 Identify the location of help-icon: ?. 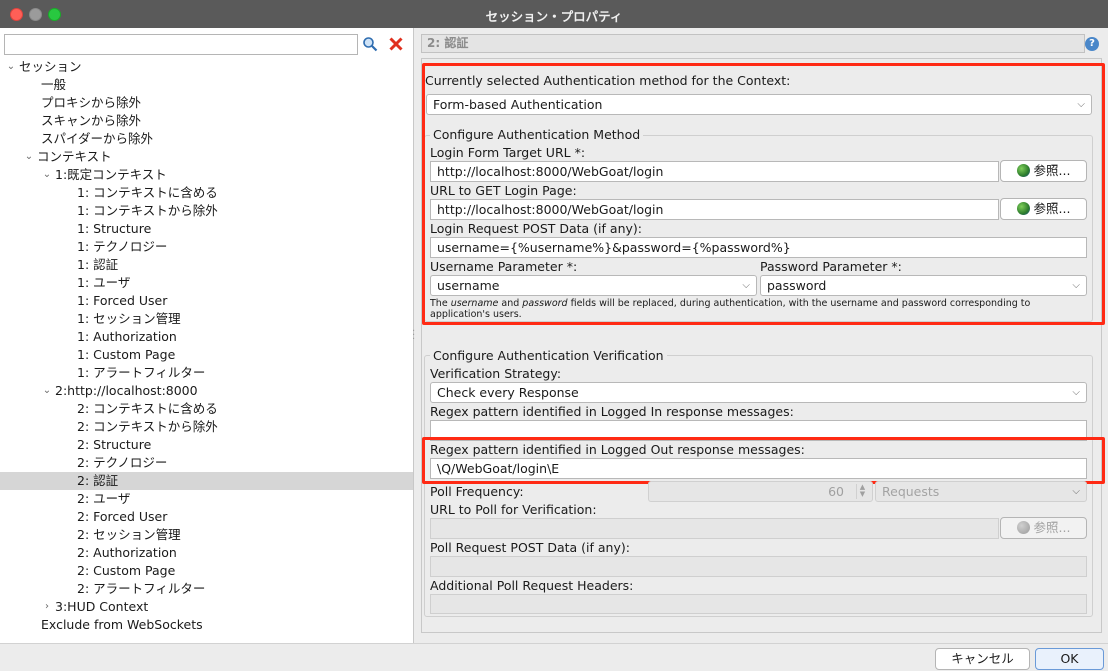
(1092, 44).